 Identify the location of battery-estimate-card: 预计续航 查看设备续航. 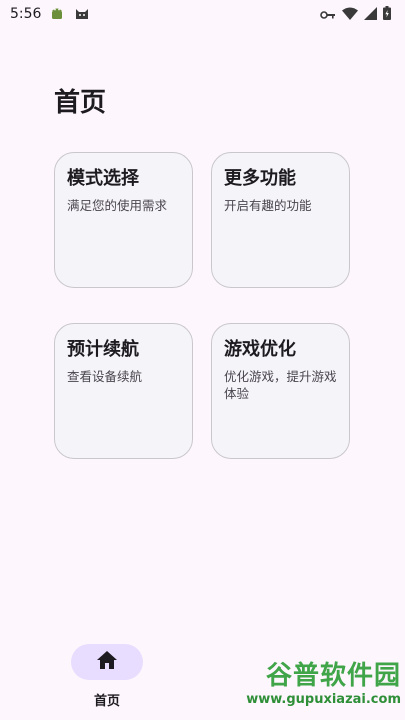
(123, 391).